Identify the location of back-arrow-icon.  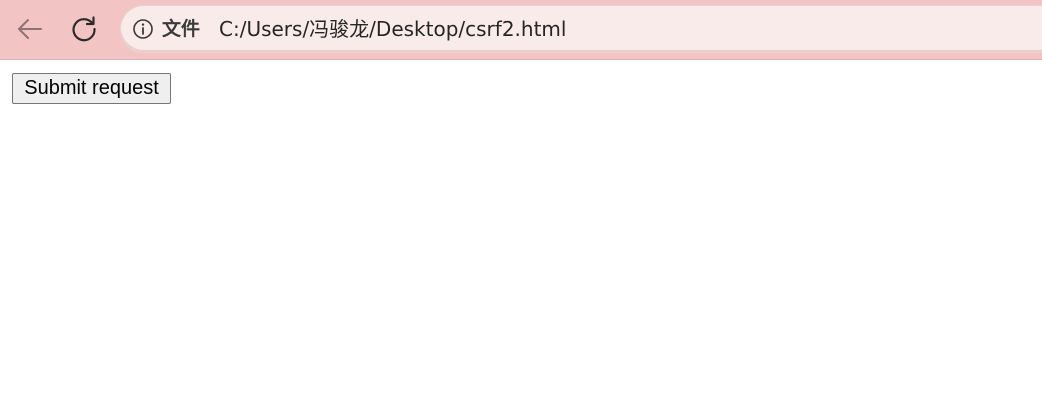
(30, 29).